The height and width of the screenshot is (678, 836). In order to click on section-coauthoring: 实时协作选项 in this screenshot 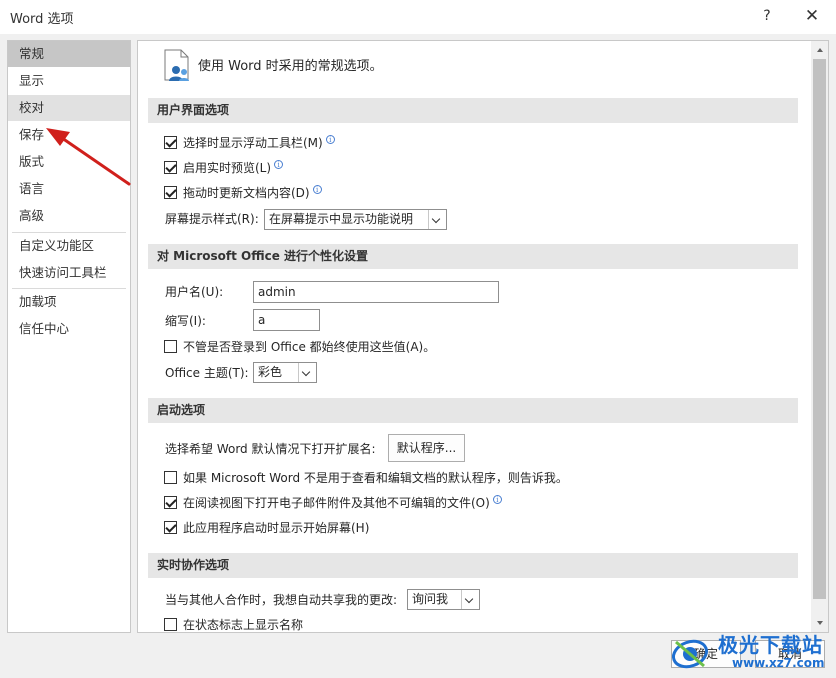, I will do `click(473, 565)`.